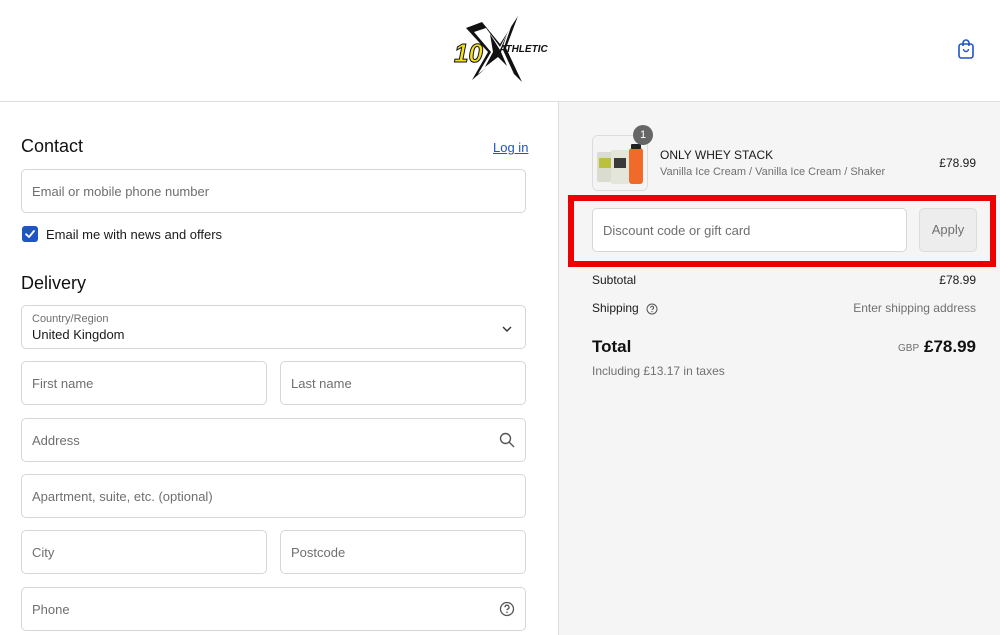 This screenshot has width=1000, height=635. I want to click on first-name-placeholder: First name, so click(63, 383).